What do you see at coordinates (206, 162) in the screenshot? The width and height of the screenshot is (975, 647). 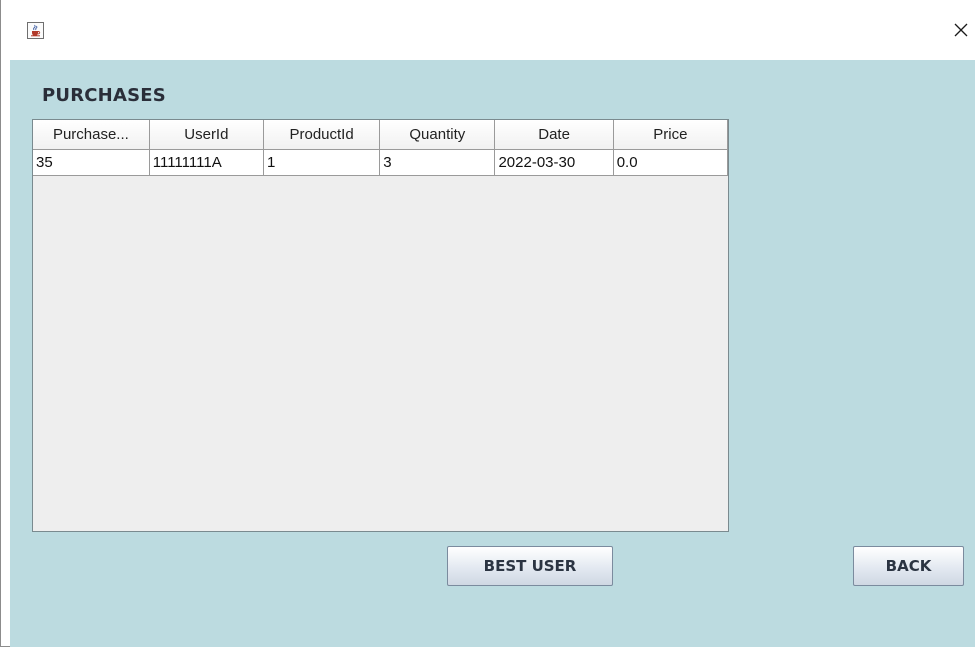 I see `cell-user-id: 11111111A` at bounding box center [206, 162].